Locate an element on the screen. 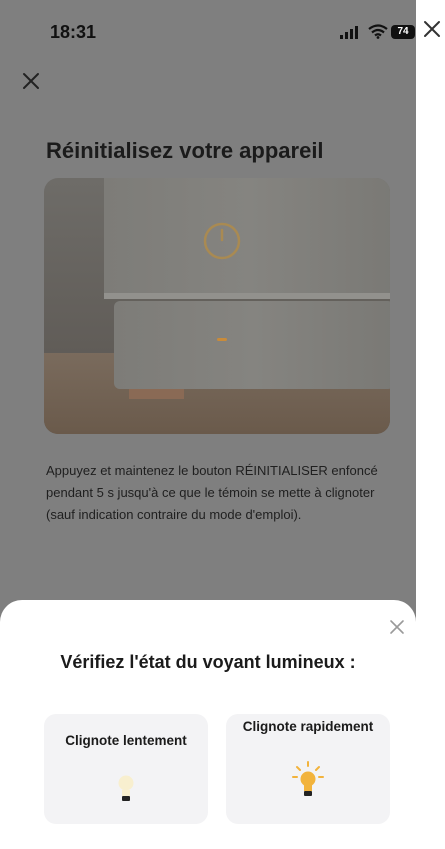 This screenshot has width=445, height=849. option-fast-blink: Clignote rapidement is located at coordinates (308, 769).